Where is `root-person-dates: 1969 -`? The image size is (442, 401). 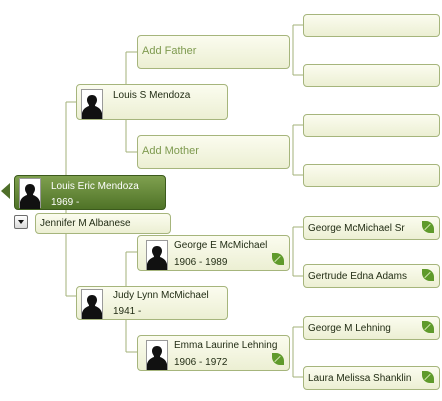 root-person-dates: 1969 - is located at coordinates (65, 202).